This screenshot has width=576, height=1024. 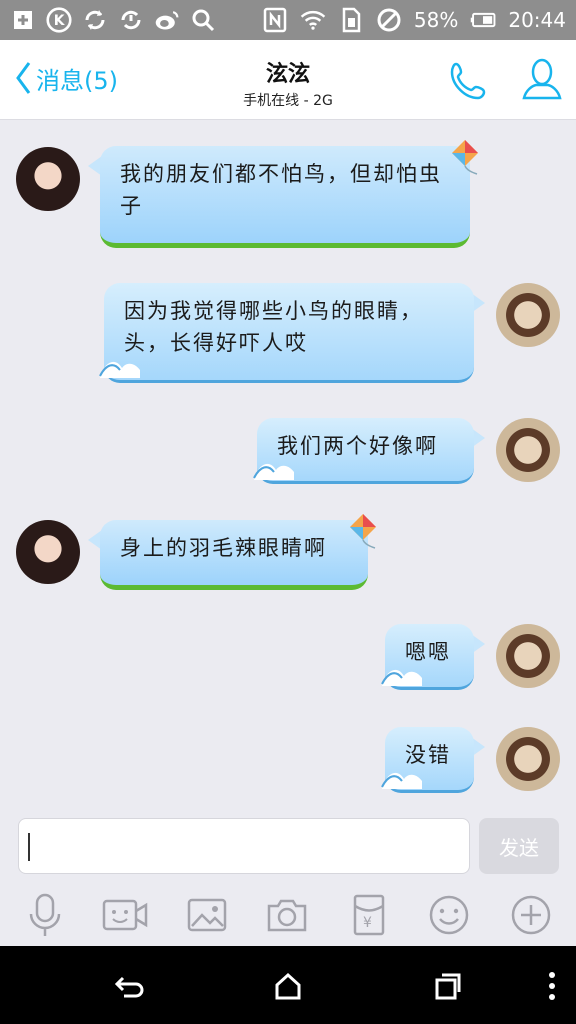 I want to click on call-button, so click(x=469, y=81).